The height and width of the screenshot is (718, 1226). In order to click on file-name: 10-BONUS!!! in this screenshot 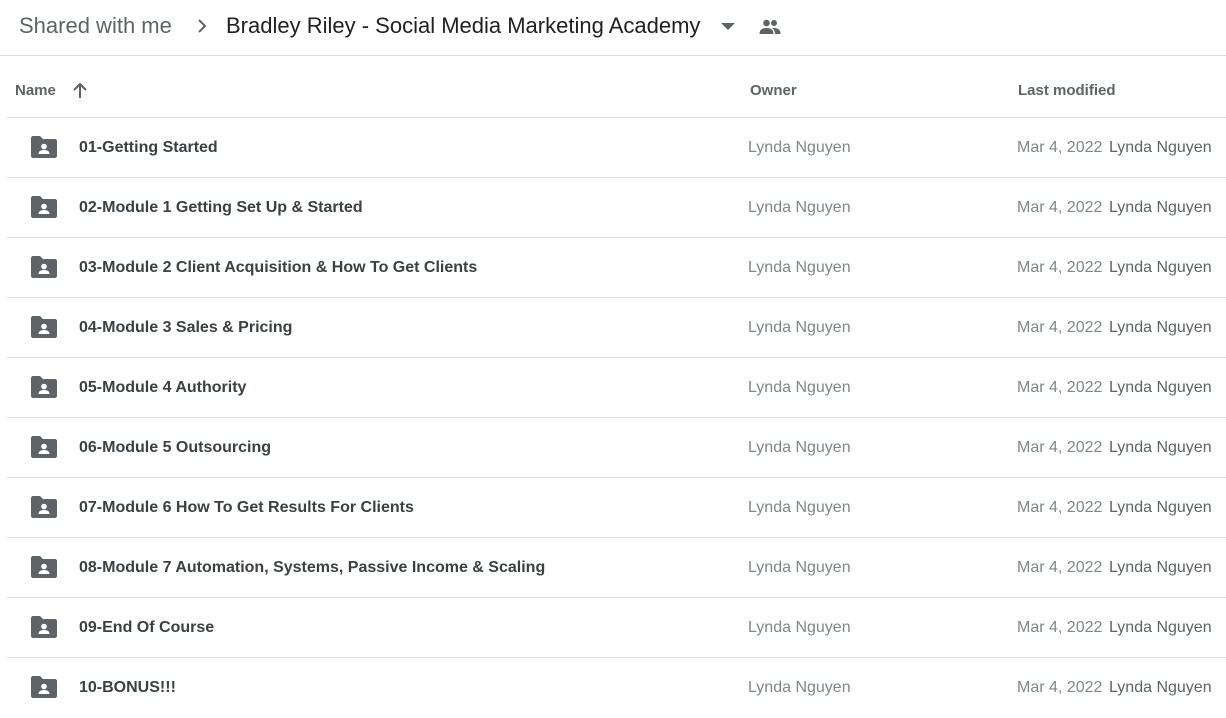, I will do `click(127, 687)`.